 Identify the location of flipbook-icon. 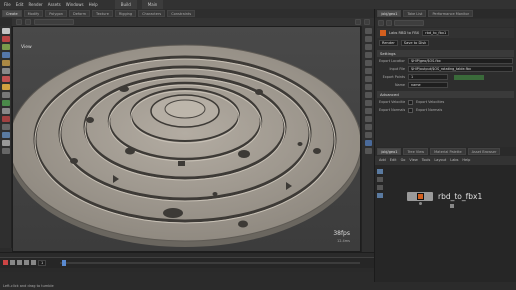
(368, 135).